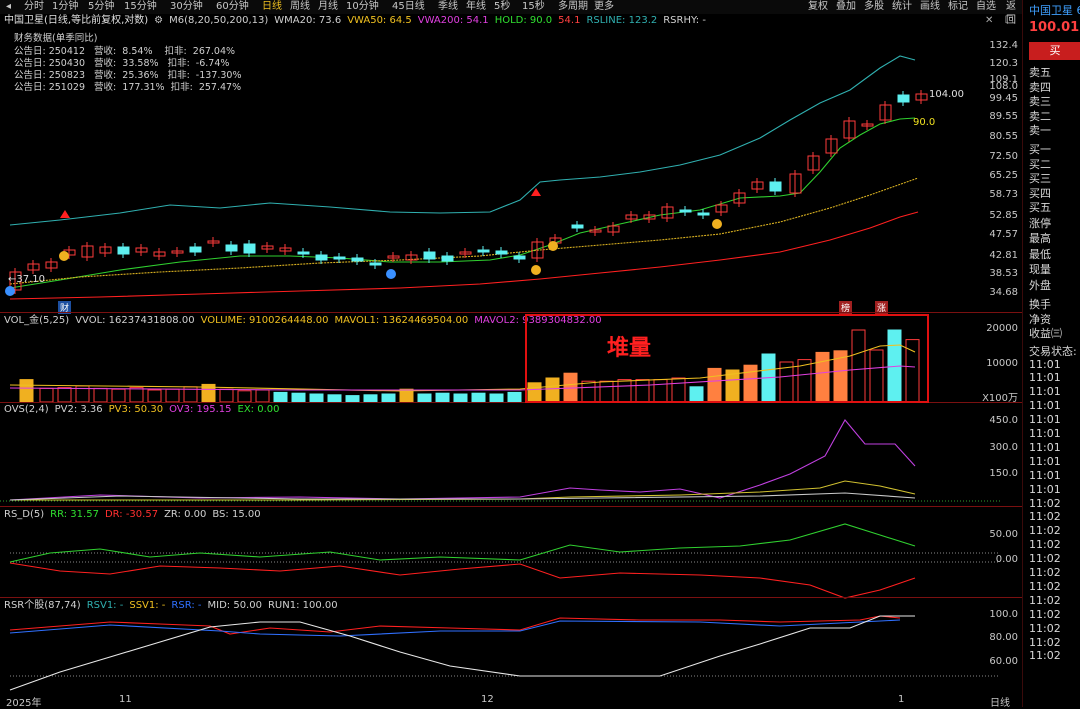 The width and height of the screenshot is (1080, 709). What do you see at coordinates (105, 605) in the screenshot?
I see `legend-item: RSV1: -` at bounding box center [105, 605].